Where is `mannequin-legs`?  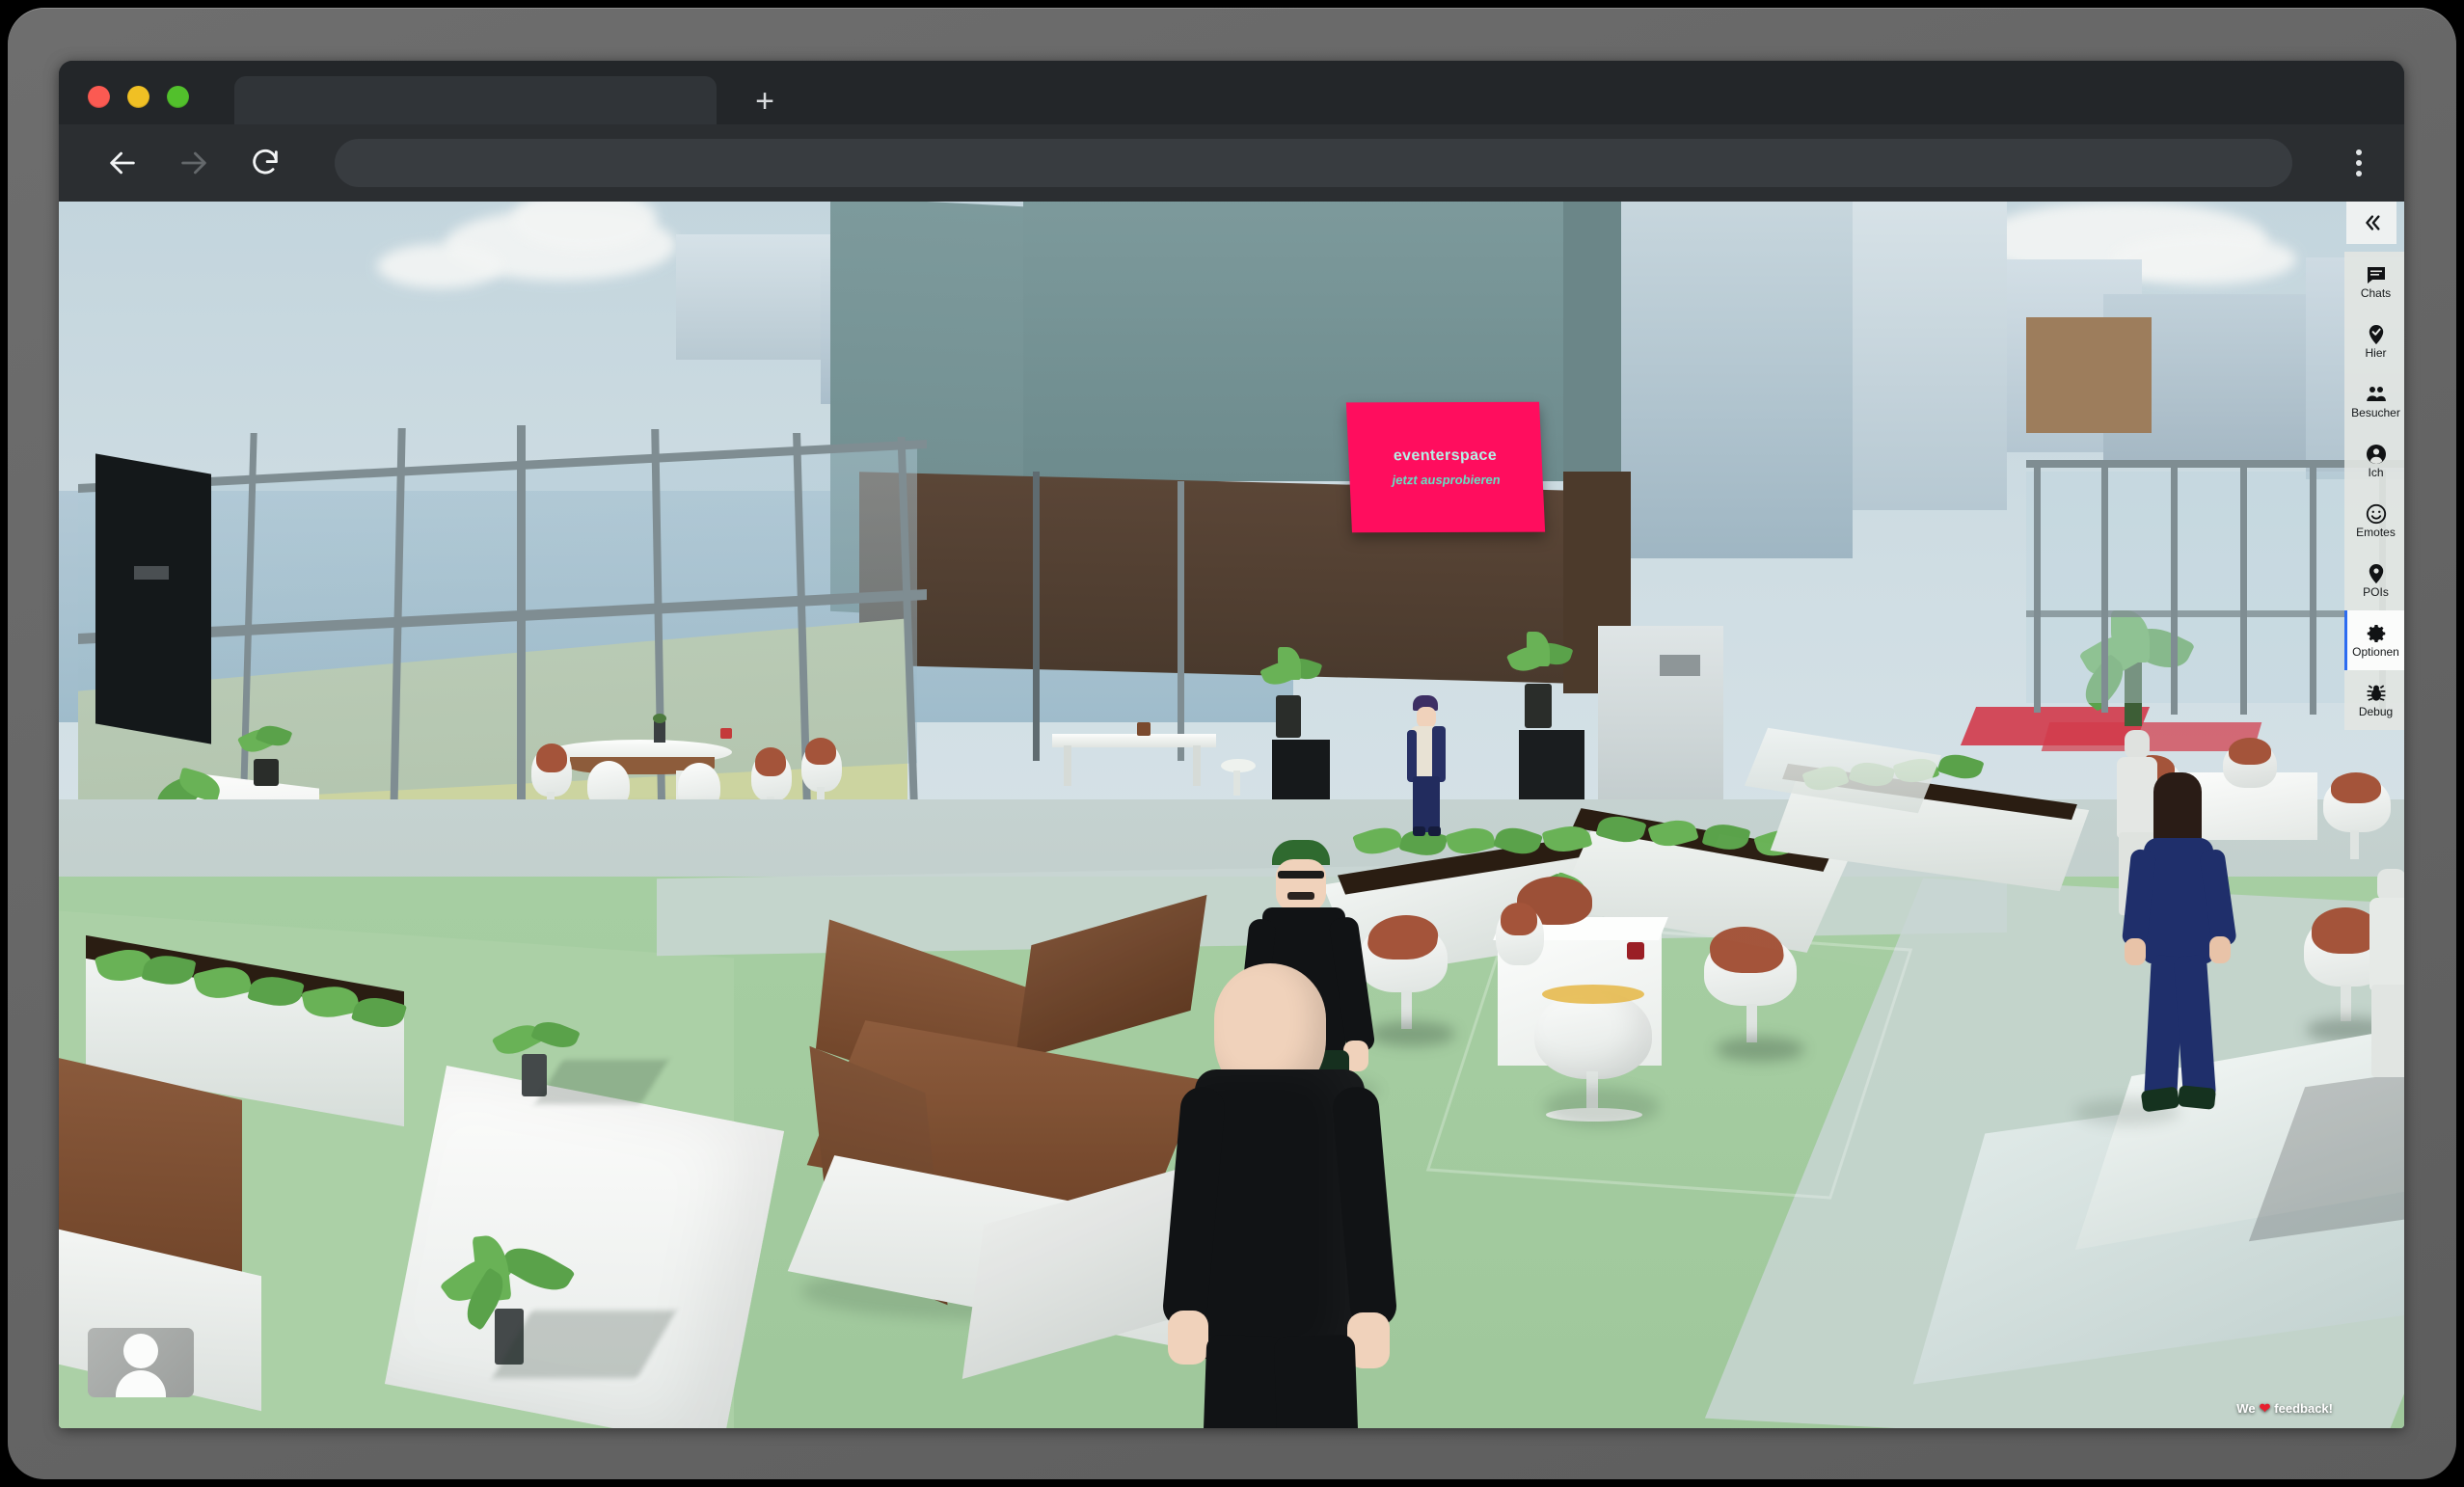 mannequin-legs is located at coordinates (2387, 1031).